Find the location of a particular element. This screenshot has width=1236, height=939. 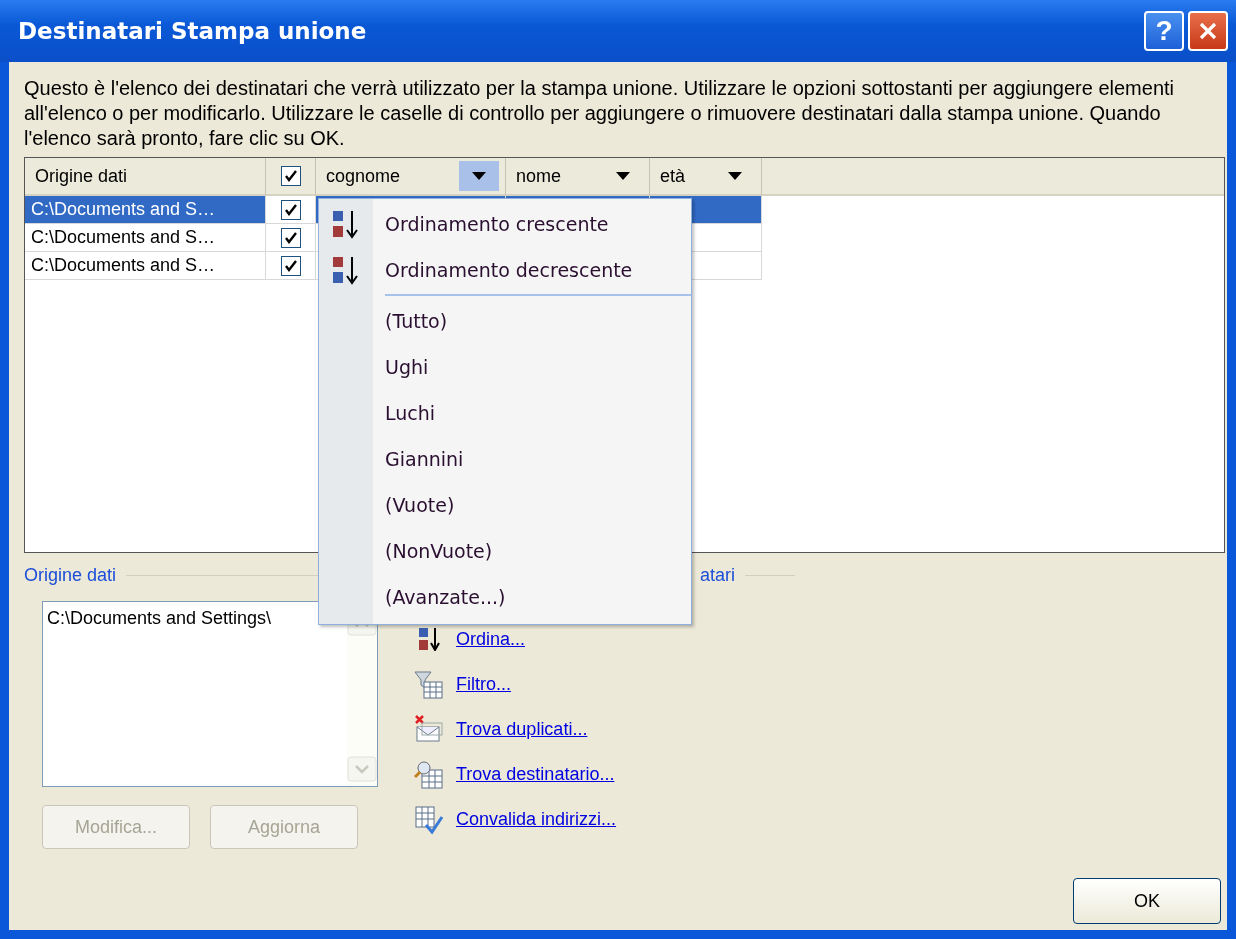

menu-item: (Tutto) is located at coordinates (505, 321).